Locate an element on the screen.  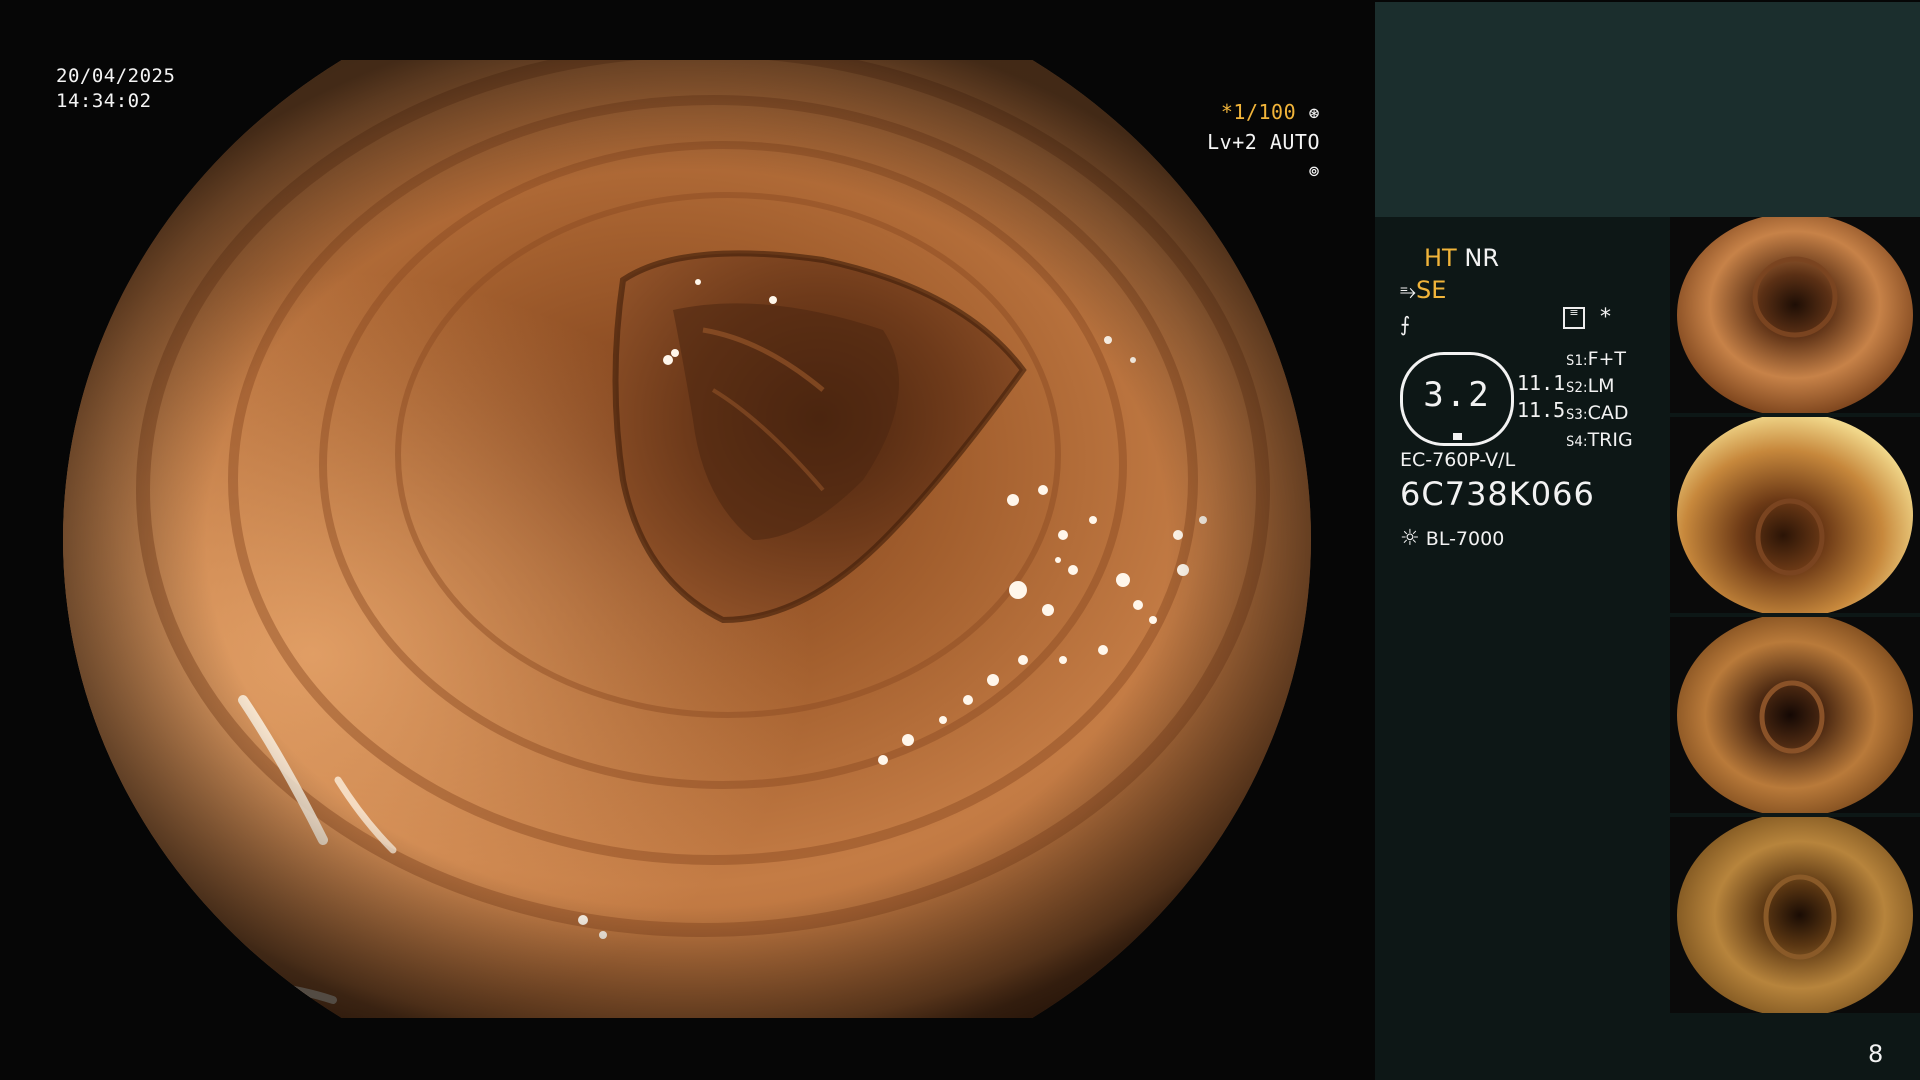
image-settings: HT NR ⥱SE ⨍ is located at coordinates (1449, 291).